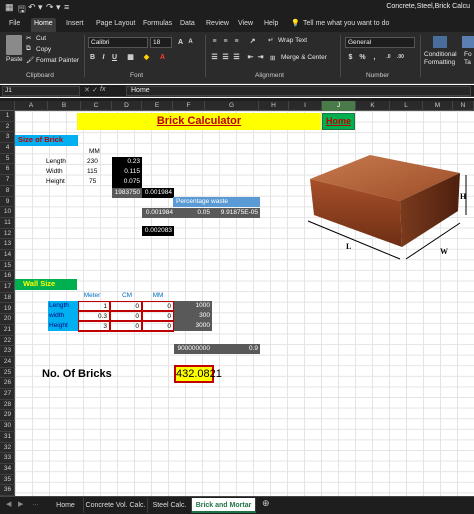  Describe the element at coordinates (7, 373) in the screenshot. I see `row-header-25: 25` at that location.